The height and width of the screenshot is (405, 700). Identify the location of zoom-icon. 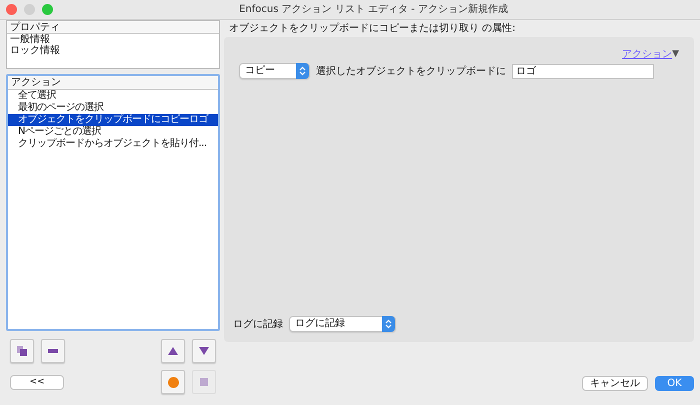
(47, 9).